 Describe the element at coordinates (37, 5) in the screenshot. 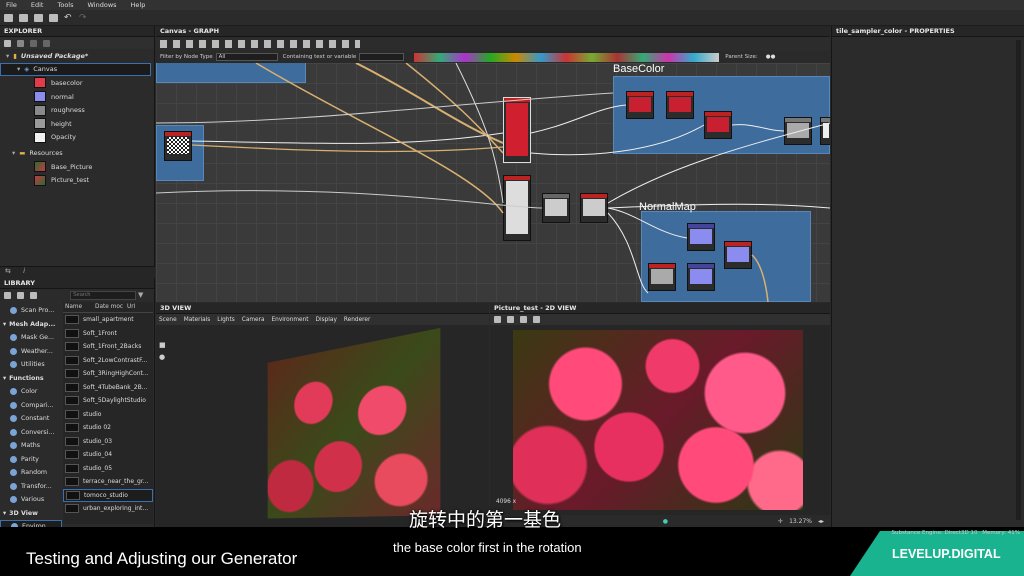

I see `menu-edit: Edit` at that location.